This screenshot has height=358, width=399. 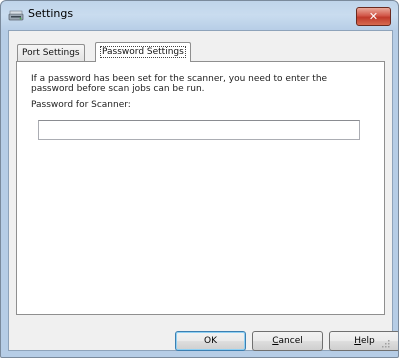 I want to click on tab-password-settings-label: Password Settings, so click(x=143, y=52).